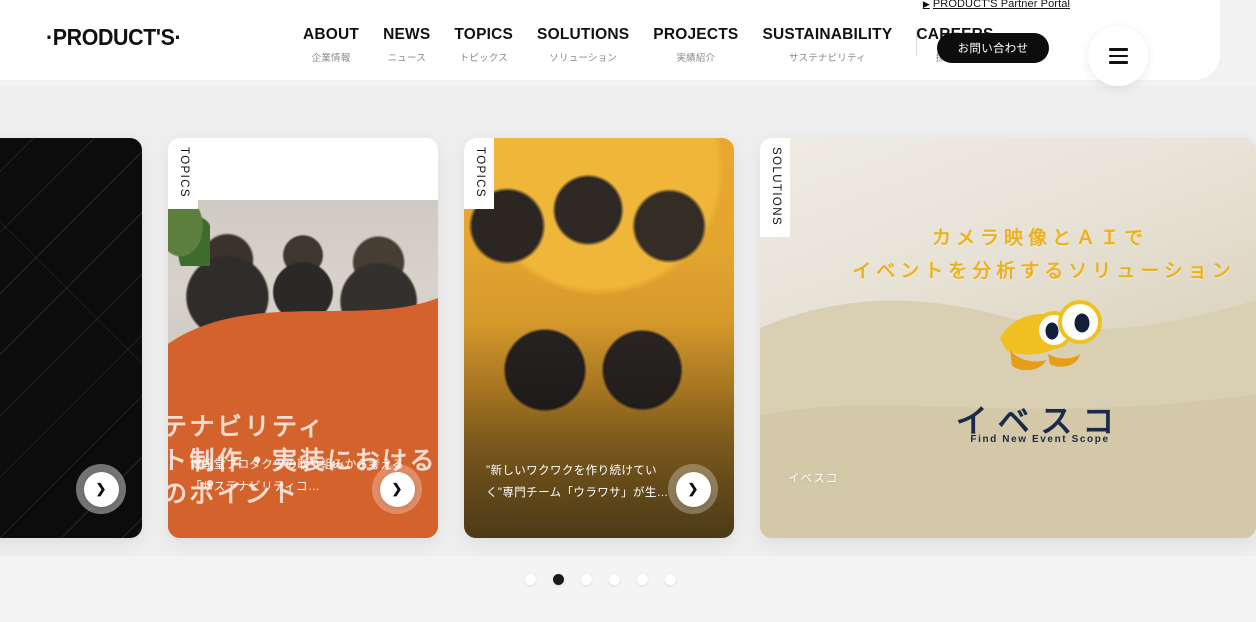 The image size is (1256, 622). What do you see at coordinates (993, 48) in the screenshot?
I see `contact-button: お問い合わせ` at bounding box center [993, 48].